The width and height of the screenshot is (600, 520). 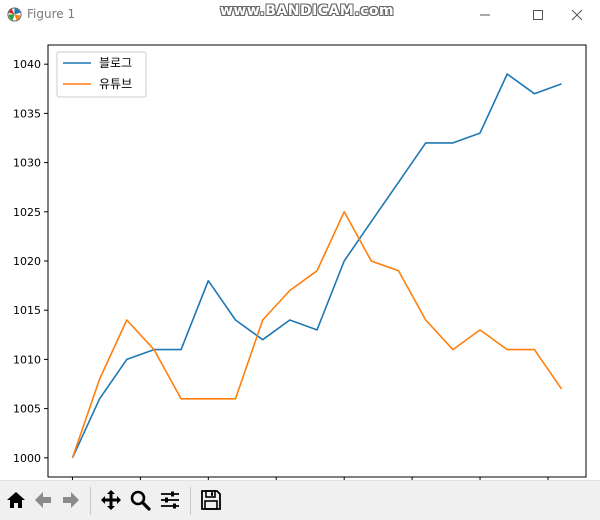 I want to click on maximize-icon, so click(x=538, y=15).